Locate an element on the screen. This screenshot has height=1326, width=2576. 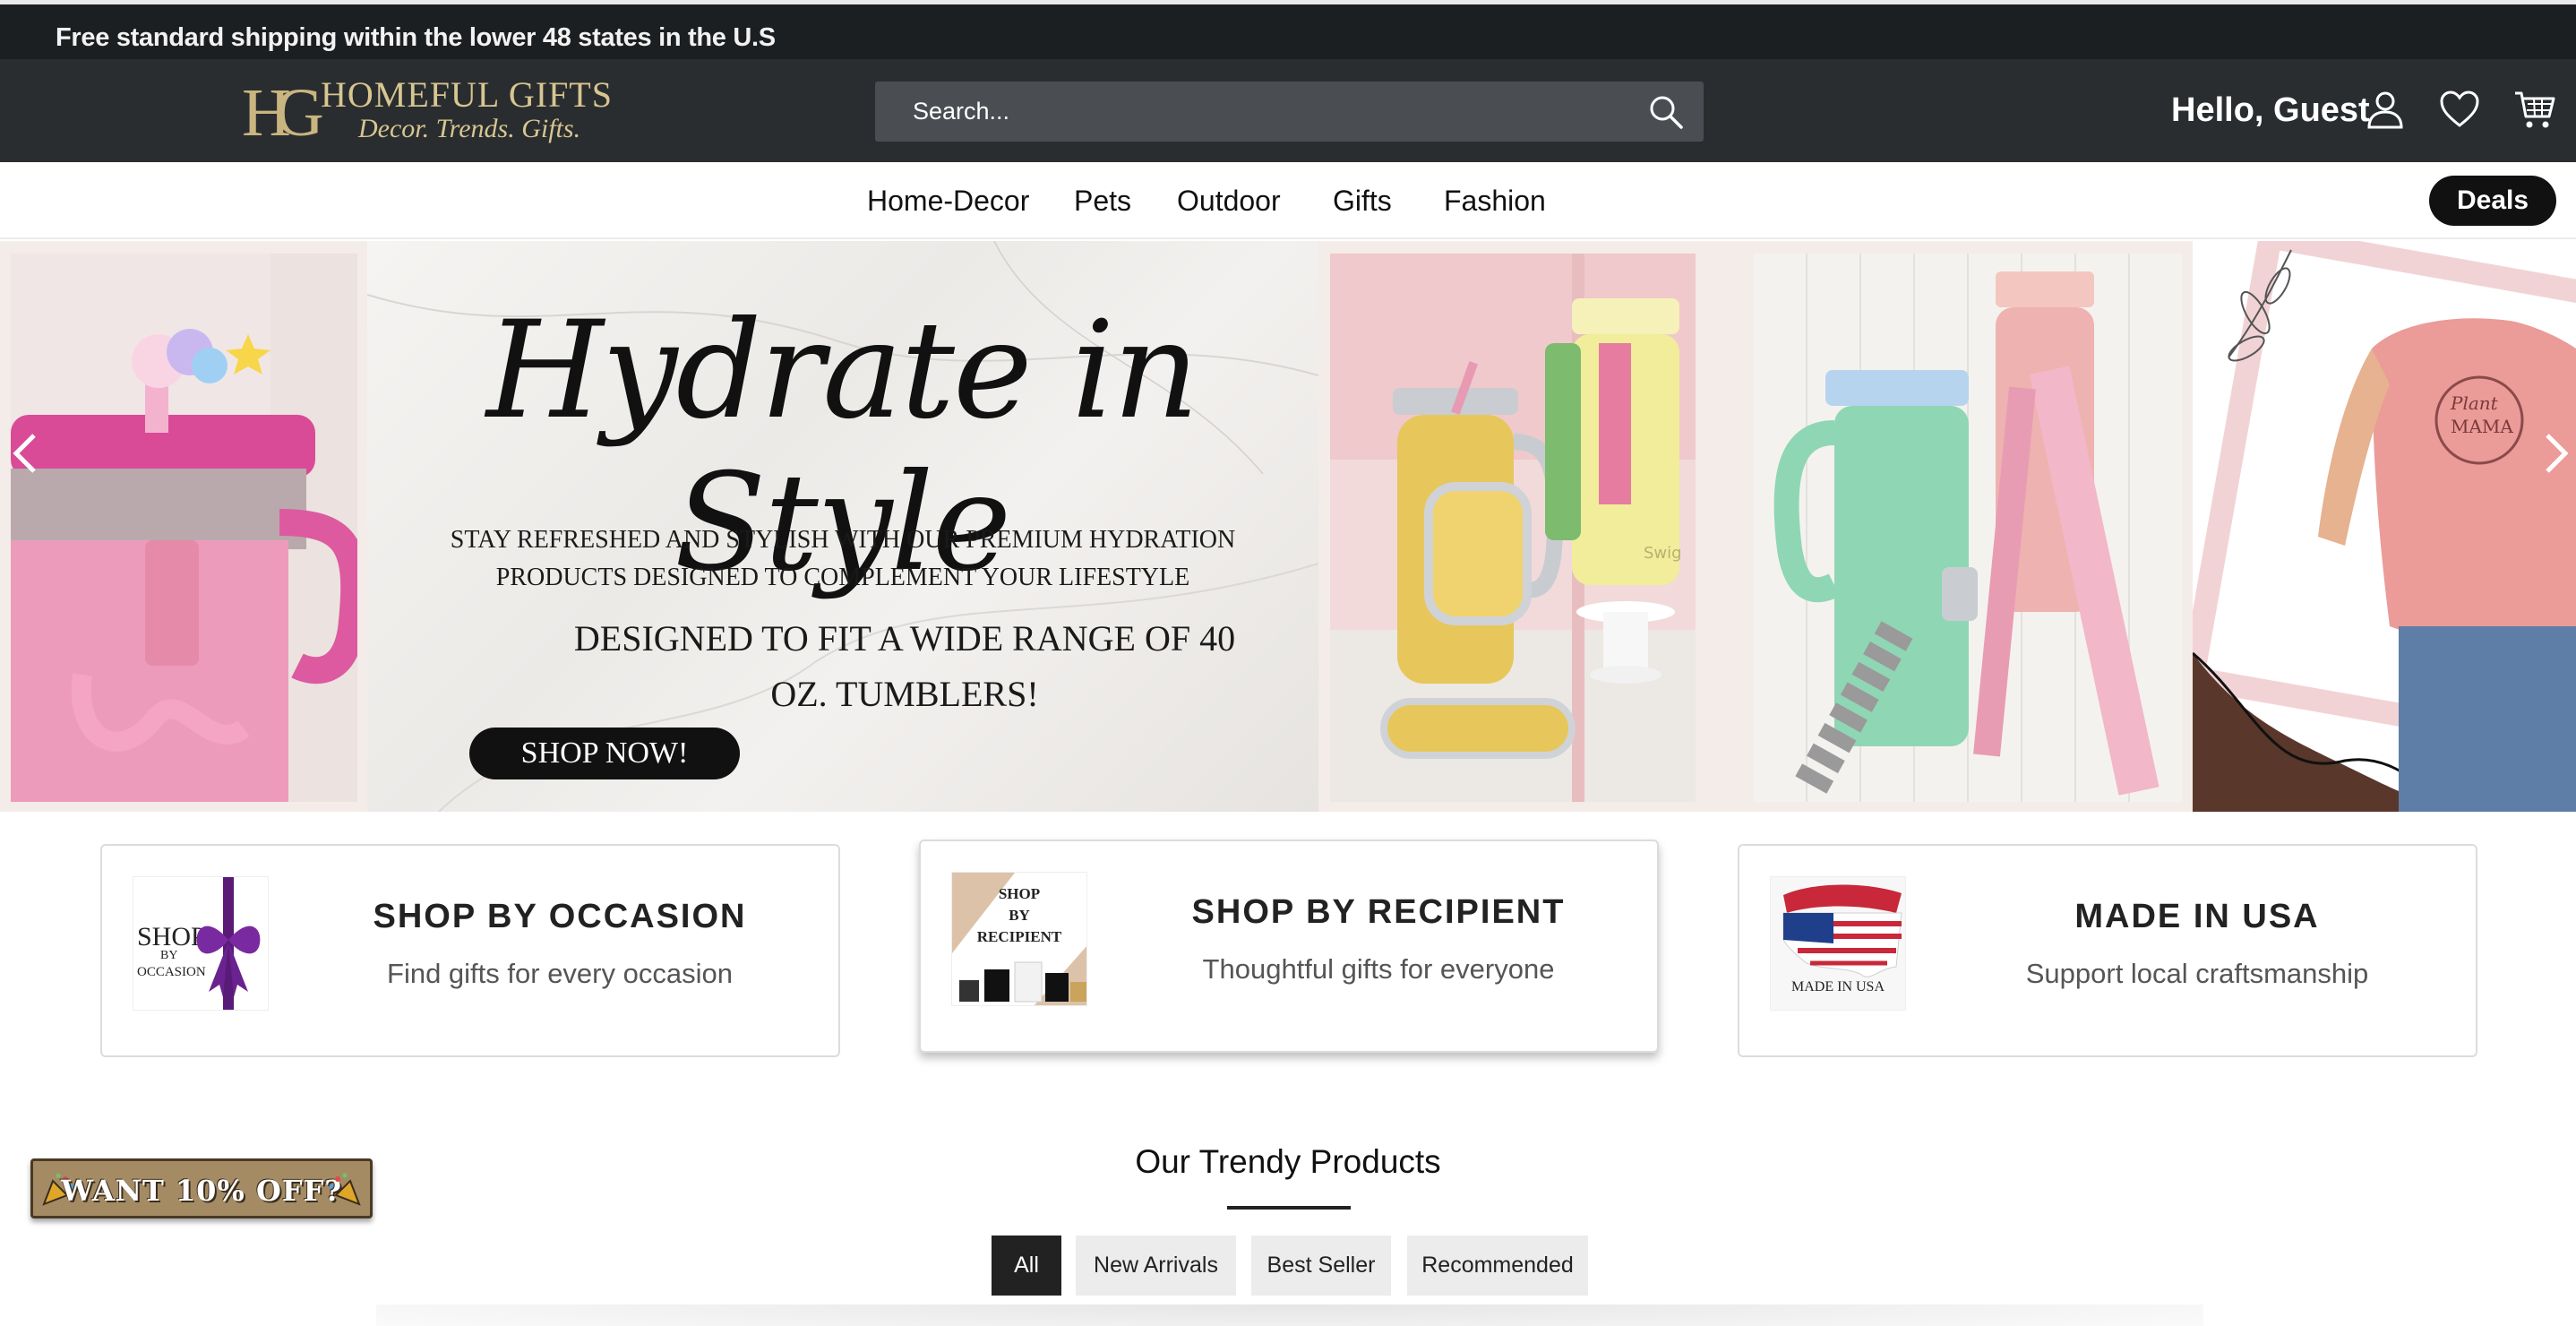
tab-recommended: Recommended is located at coordinates (1497, 1266).